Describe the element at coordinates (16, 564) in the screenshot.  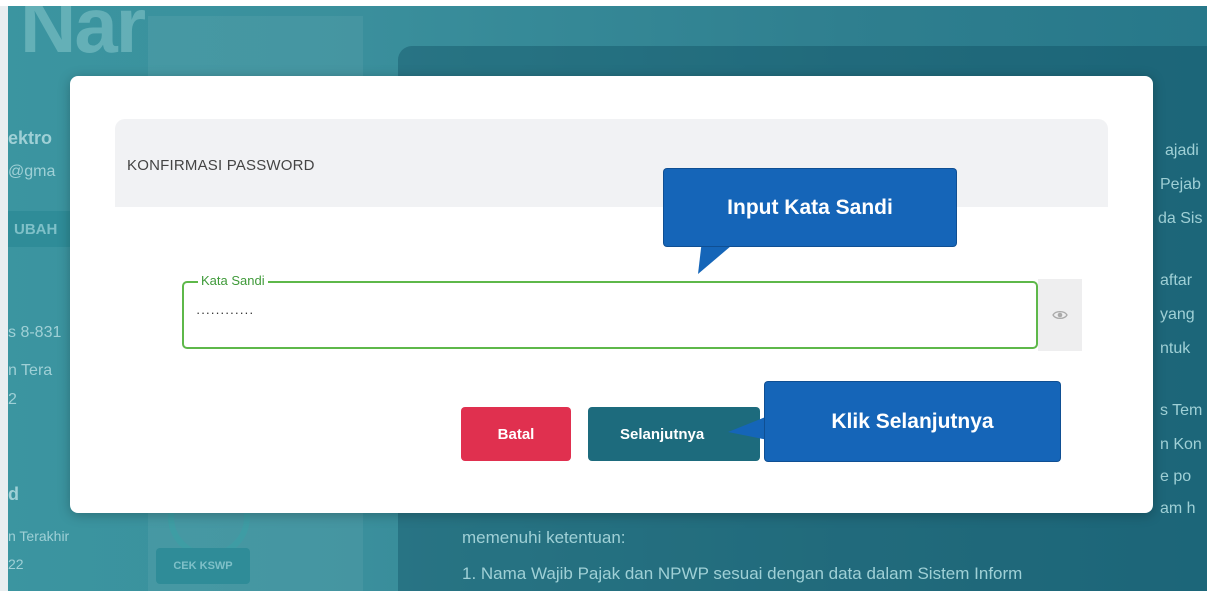
I see `bg-last-update-value-2: 22` at that location.